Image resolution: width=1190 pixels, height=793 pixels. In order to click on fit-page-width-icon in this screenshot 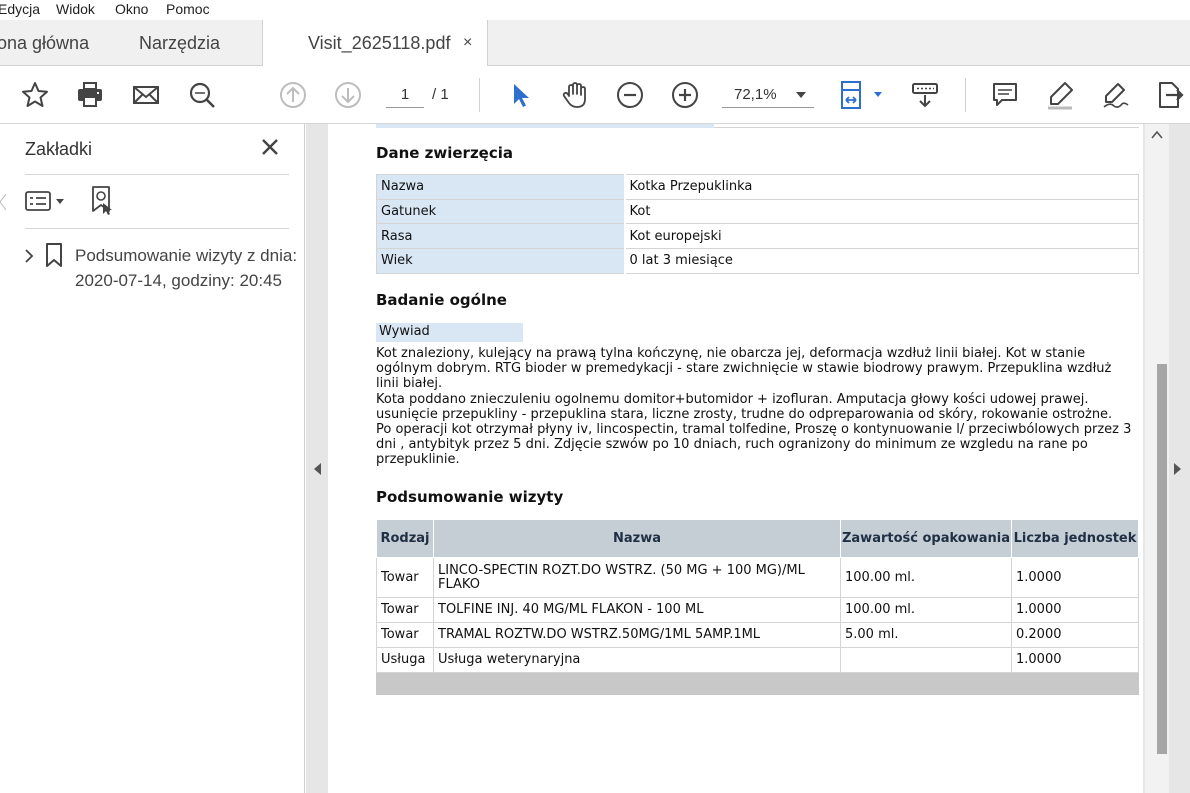, I will do `click(861, 95)`.